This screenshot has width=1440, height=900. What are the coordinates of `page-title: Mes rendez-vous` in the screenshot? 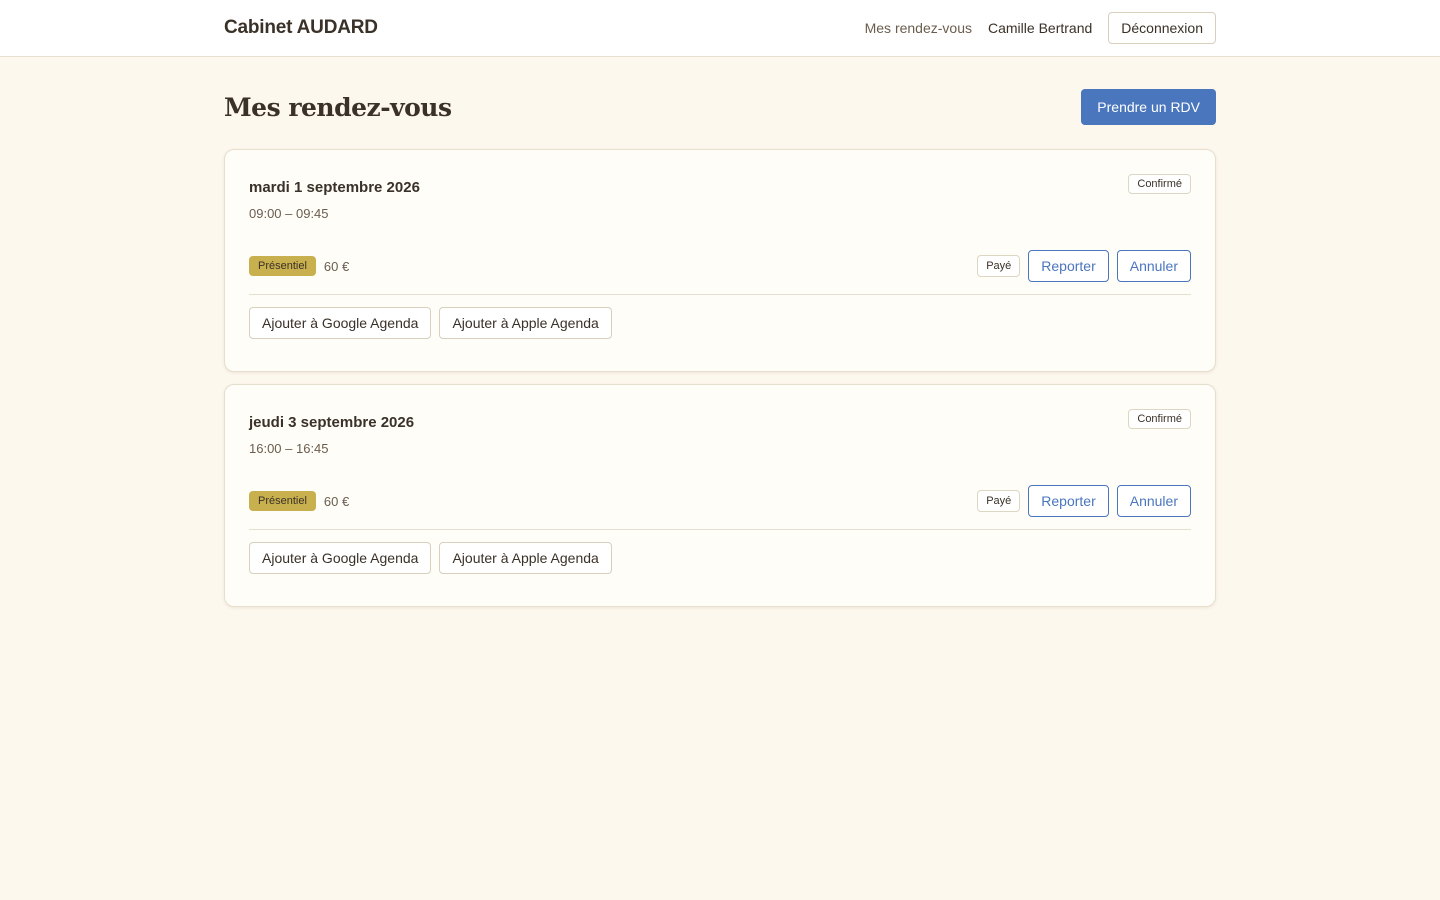 It's located at (338, 107).